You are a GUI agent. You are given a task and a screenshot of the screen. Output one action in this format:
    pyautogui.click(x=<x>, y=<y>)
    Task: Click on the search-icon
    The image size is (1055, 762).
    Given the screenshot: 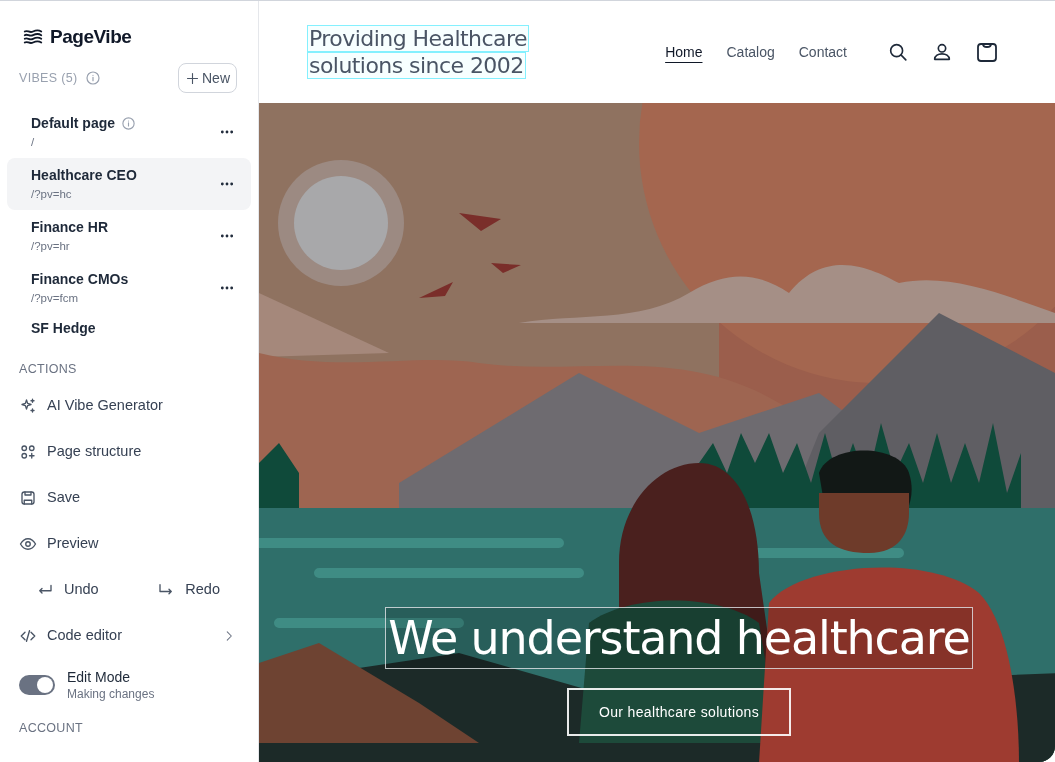 What is the action you would take?
    pyautogui.click(x=898, y=52)
    